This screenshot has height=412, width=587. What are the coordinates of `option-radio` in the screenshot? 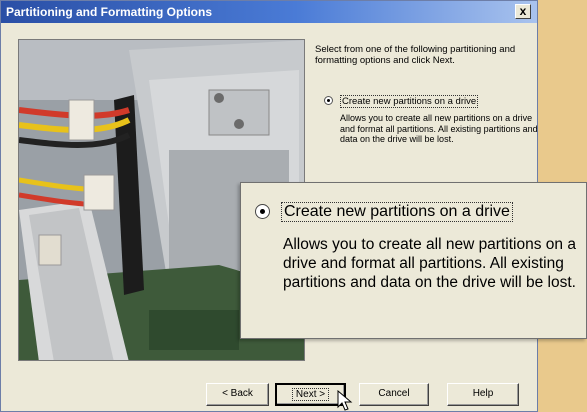 It's located at (328, 100).